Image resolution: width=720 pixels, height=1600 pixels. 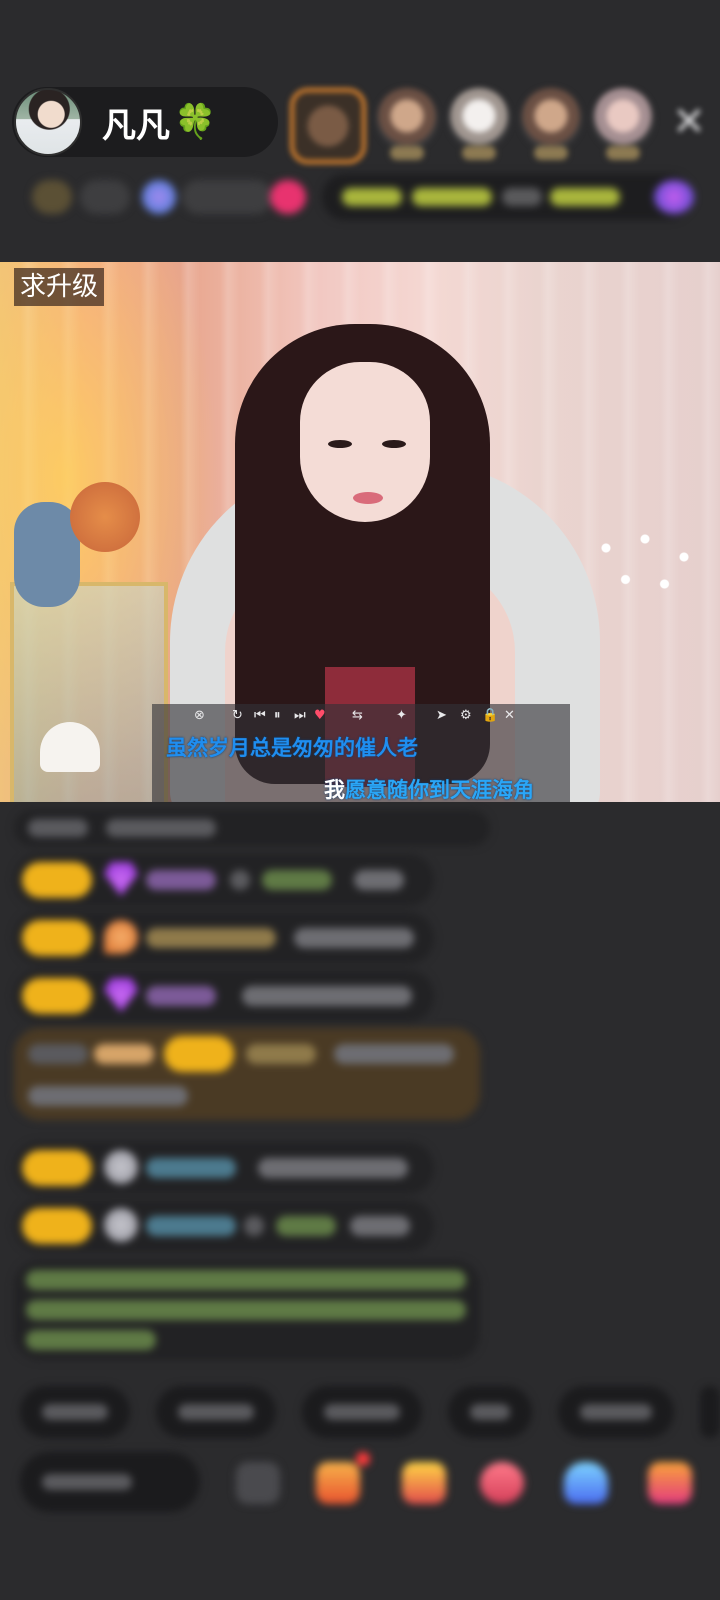 What do you see at coordinates (300, 715) in the screenshot?
I see `next-icon: ⏭` at bounding box center [300, 715].